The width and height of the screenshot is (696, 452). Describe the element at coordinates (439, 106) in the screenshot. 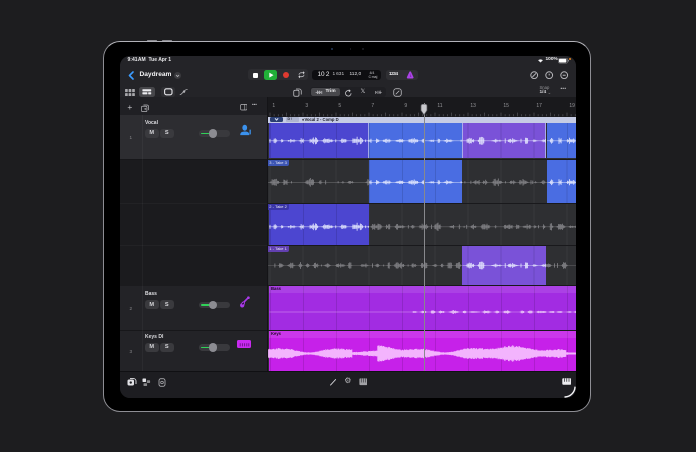

I see `svg-text: 11` at that location.